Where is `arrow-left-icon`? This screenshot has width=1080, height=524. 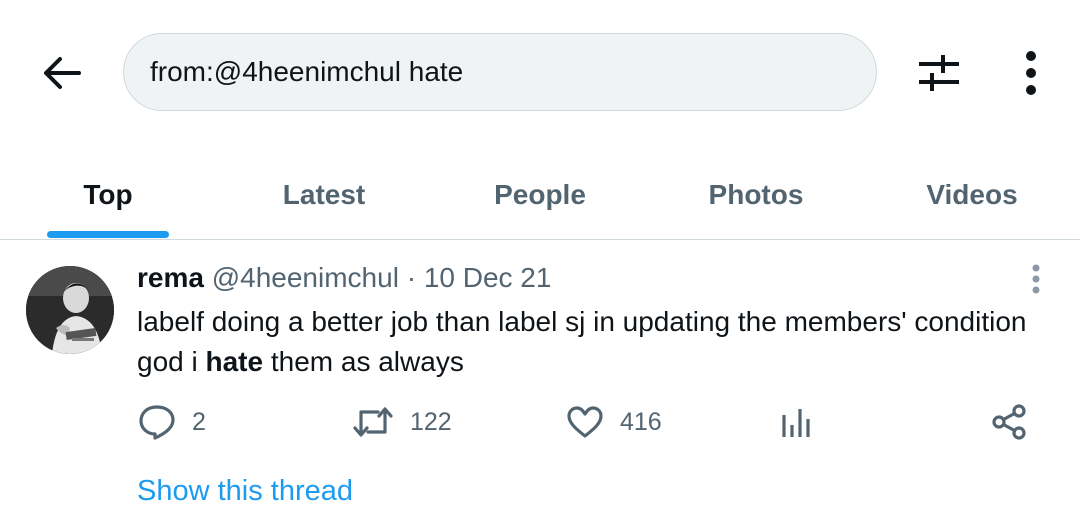
arrow-left-icon is located at coordinates (62, 73).